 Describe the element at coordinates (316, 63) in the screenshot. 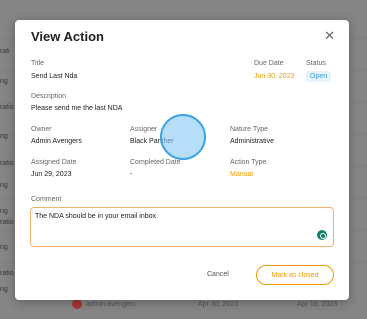

I see `status-label: Status` at that location.